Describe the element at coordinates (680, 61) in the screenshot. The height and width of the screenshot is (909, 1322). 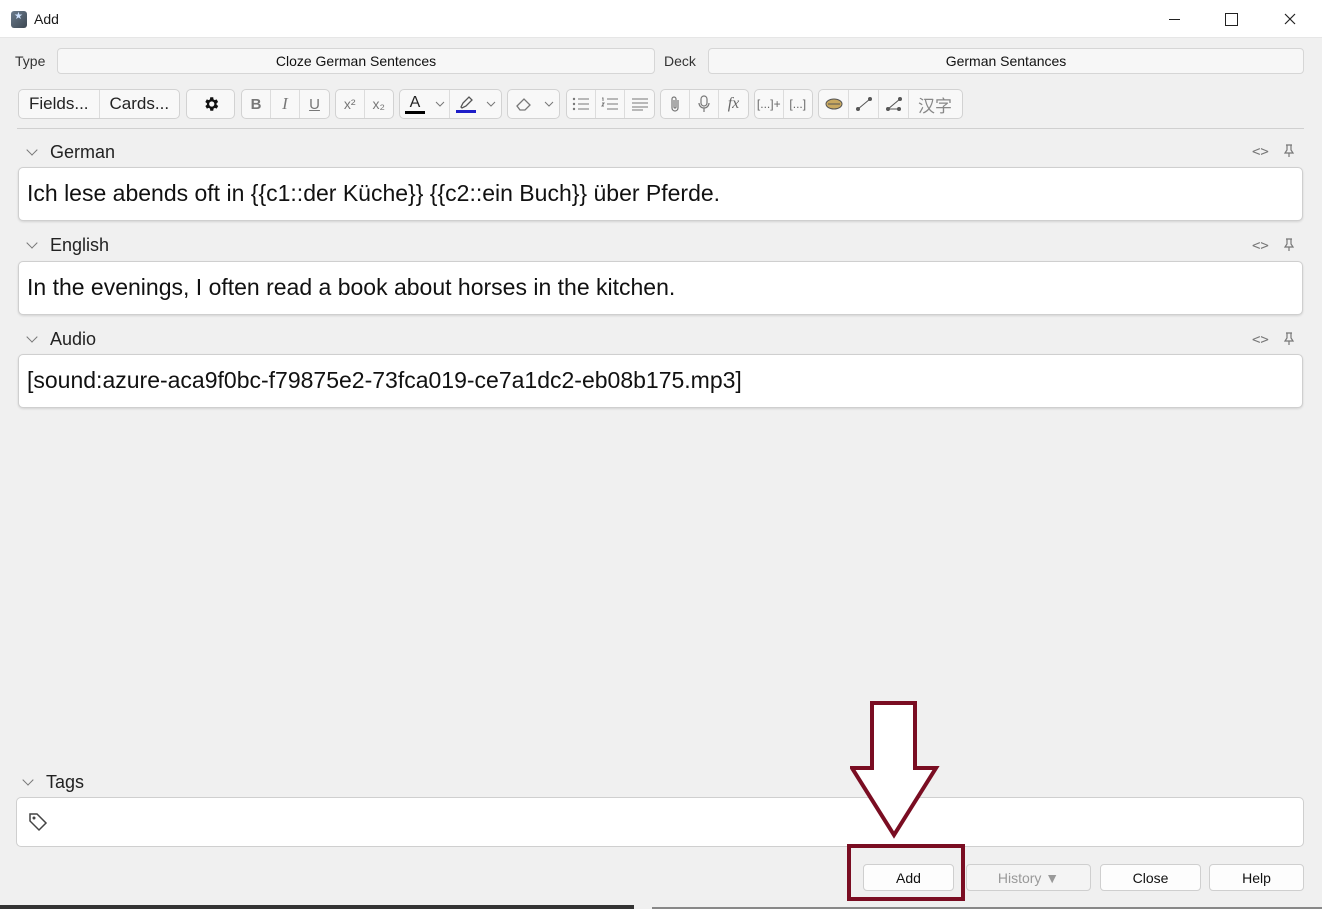
I see `deck-label: Deck` at that location.